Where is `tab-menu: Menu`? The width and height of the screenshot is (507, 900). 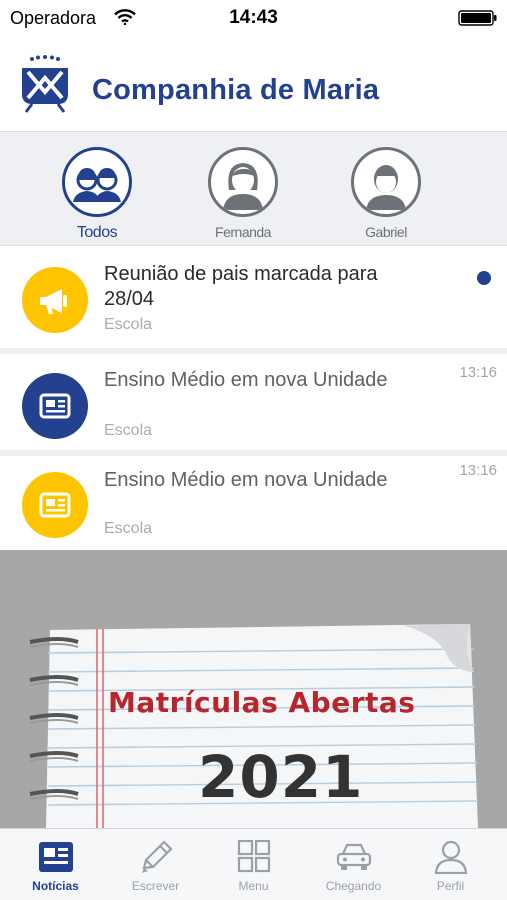
tab-menu: Menu is located at coordinates (253, 864).